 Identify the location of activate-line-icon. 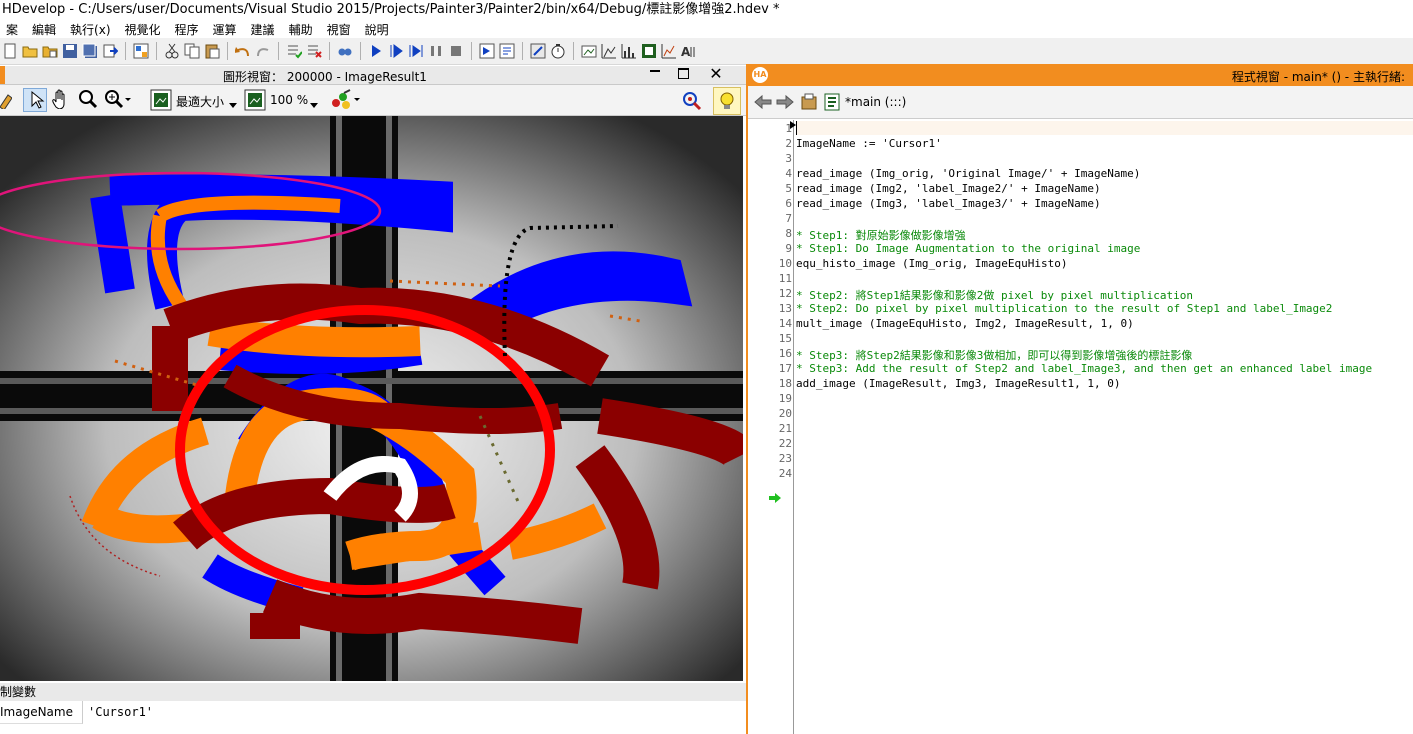
(294, 51).